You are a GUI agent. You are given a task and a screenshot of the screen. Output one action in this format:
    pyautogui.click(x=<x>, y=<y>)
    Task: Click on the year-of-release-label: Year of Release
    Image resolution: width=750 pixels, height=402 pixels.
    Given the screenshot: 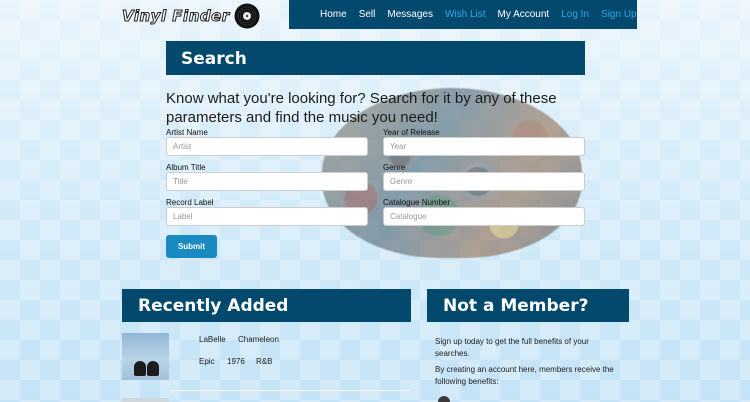 What is the action you would take?
    pyautogui.click(x=411, y=132)
    